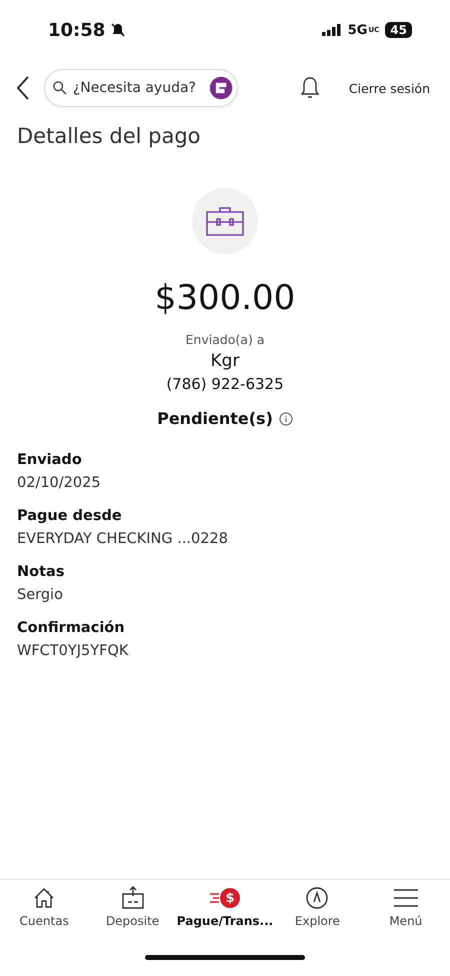 The height and width of the screenshot is (976, 450). I want to click on compass-icon, so click(317, 898).